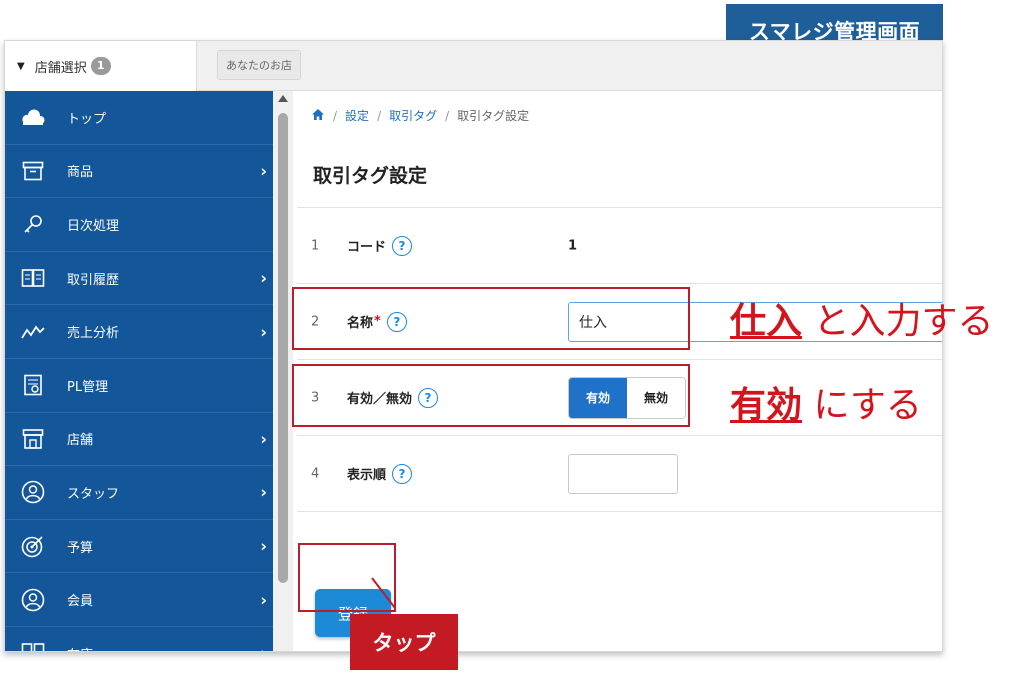 The image size is (1024, 680). I want to click on row-number: 4, so click(315, 473).